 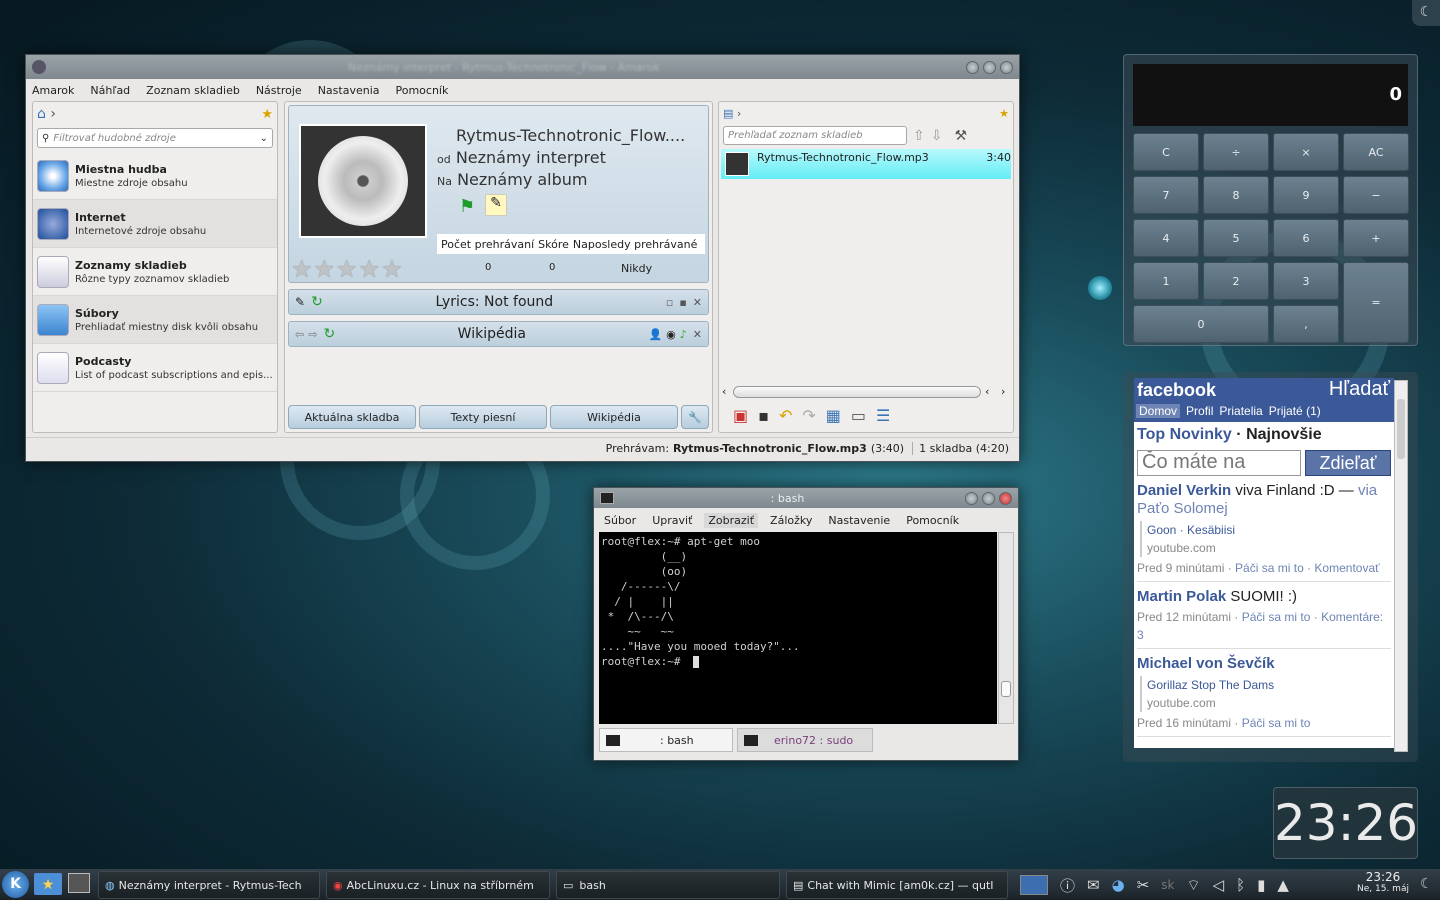 What do you see at coordinates (1306, 324) in the screenshot?
I see `calc-key: ,` at bounding box center [1306, 324].